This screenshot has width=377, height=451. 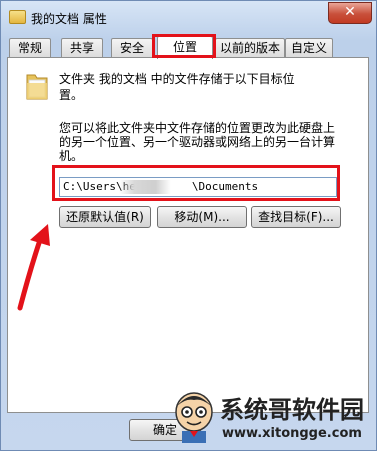 What do you see at coordinates (30, 47) in the screenshot?
I see `tab-general: 常规` at bounding box center [30, 47].